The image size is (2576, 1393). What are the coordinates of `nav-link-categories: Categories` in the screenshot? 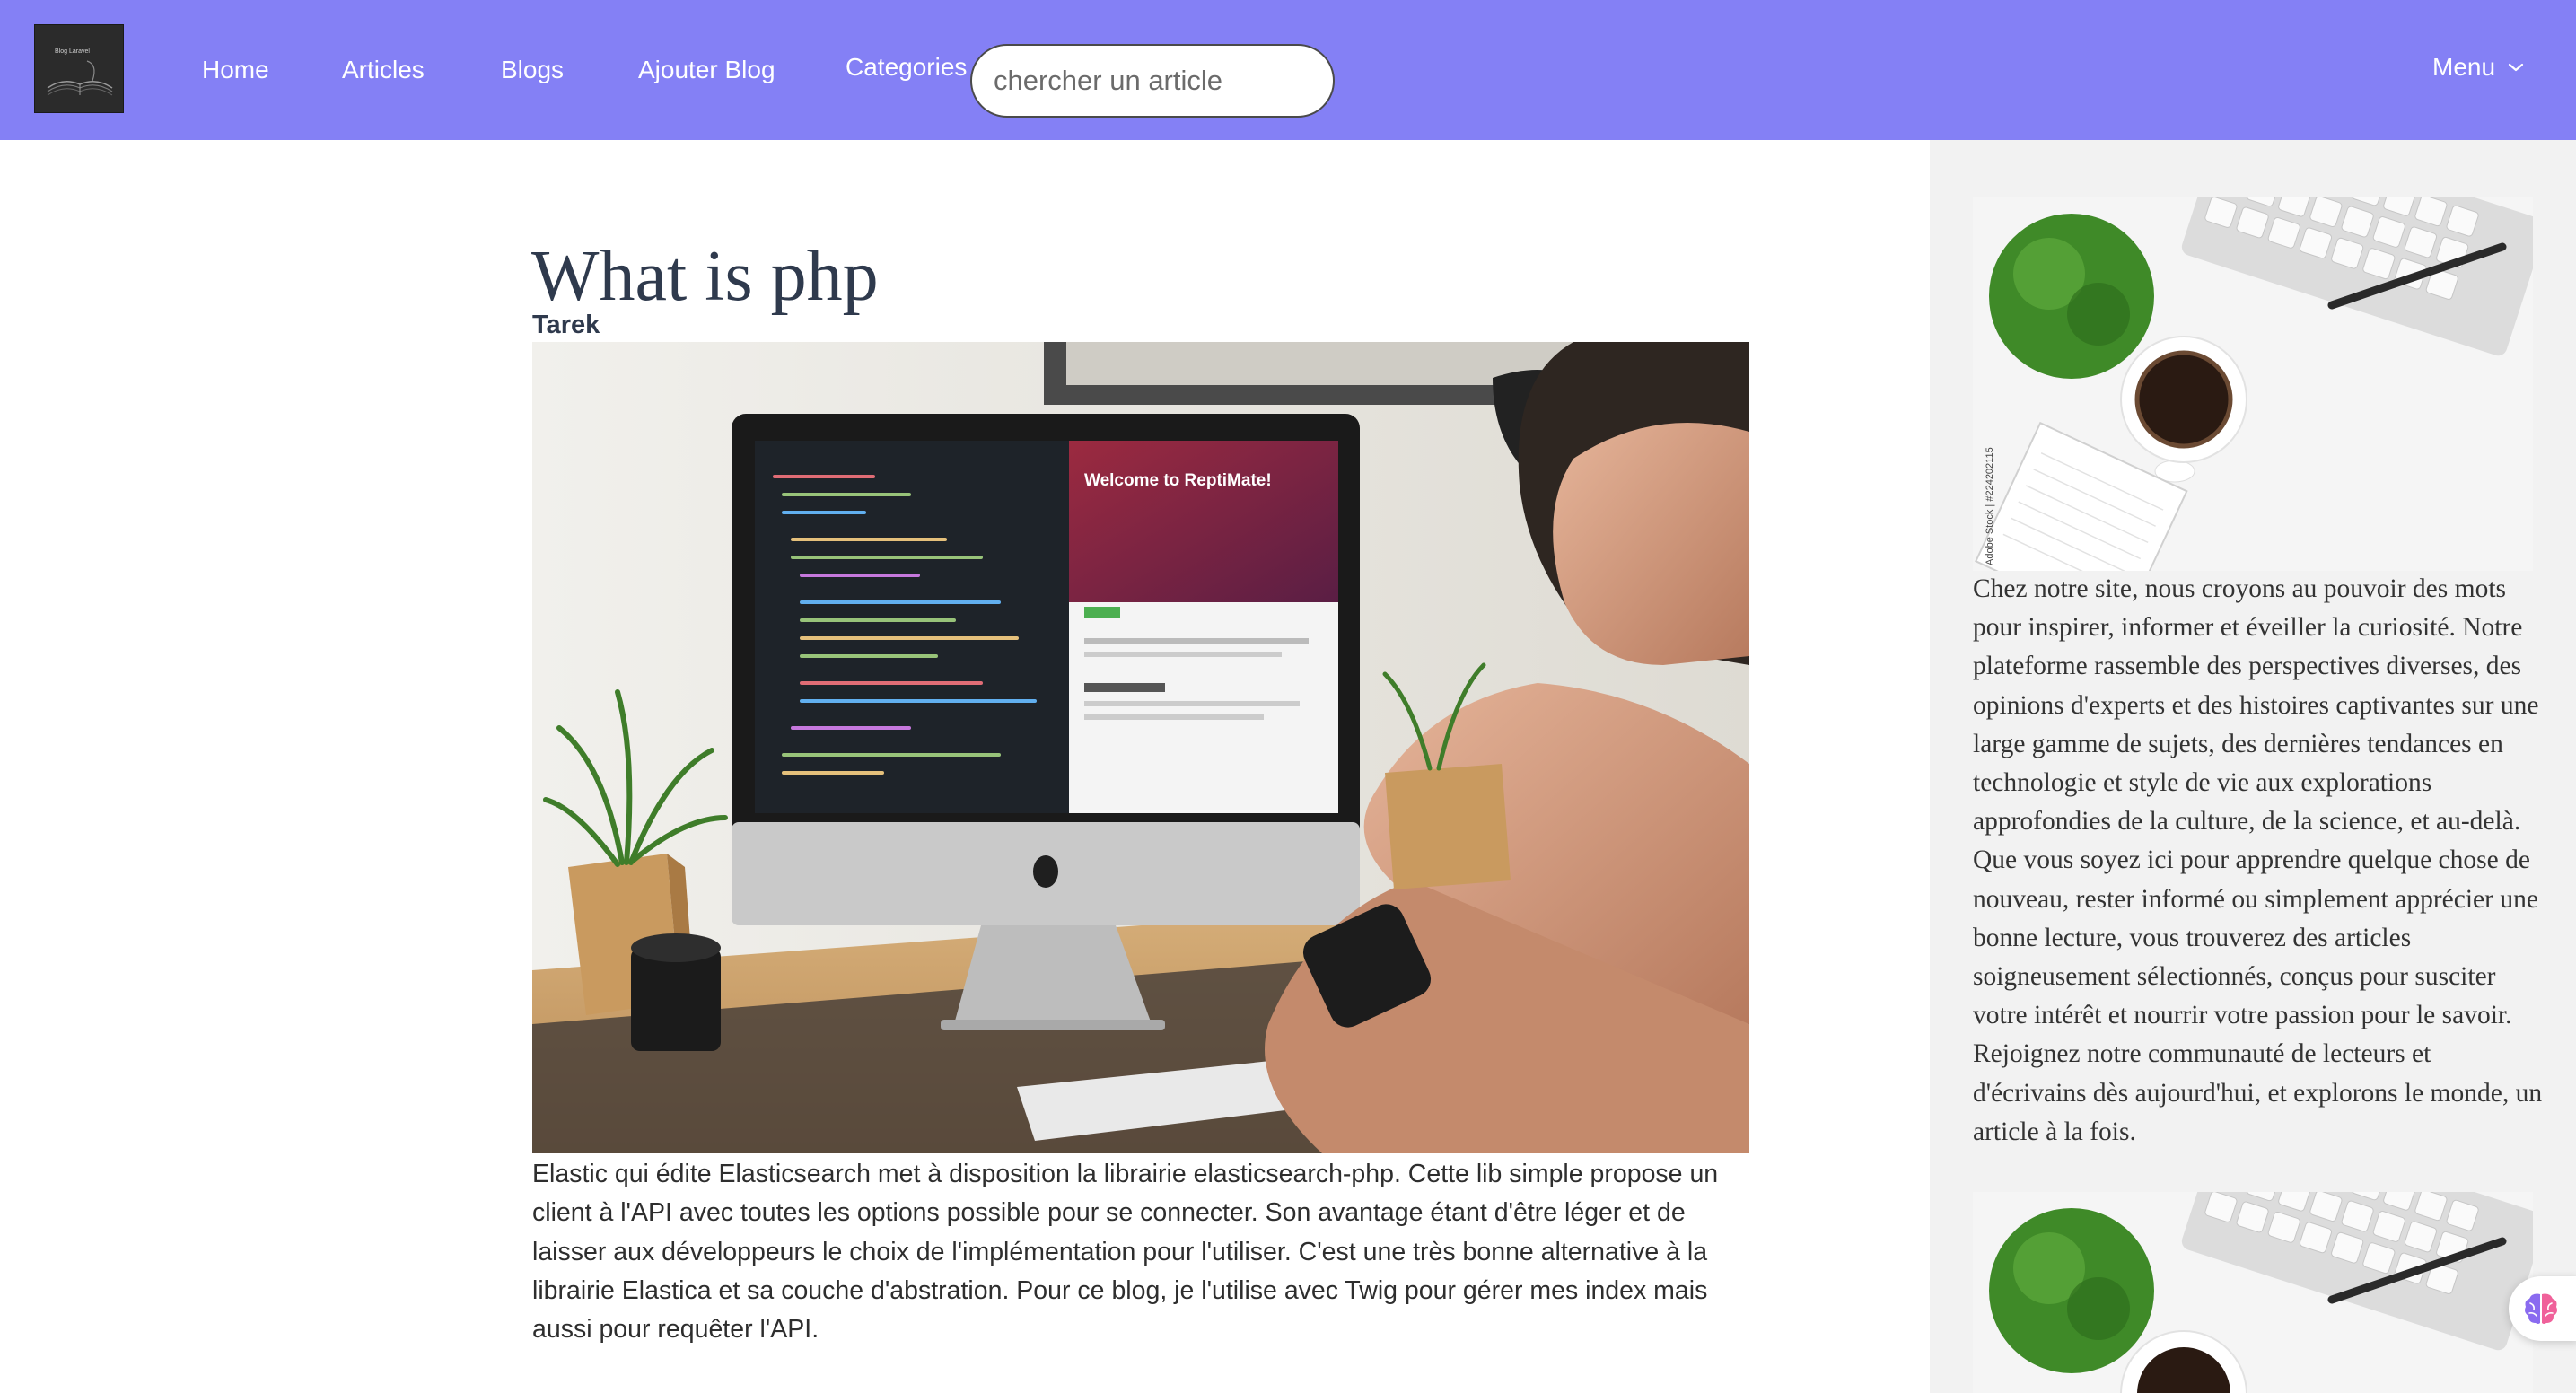 It's located at (906, 67).